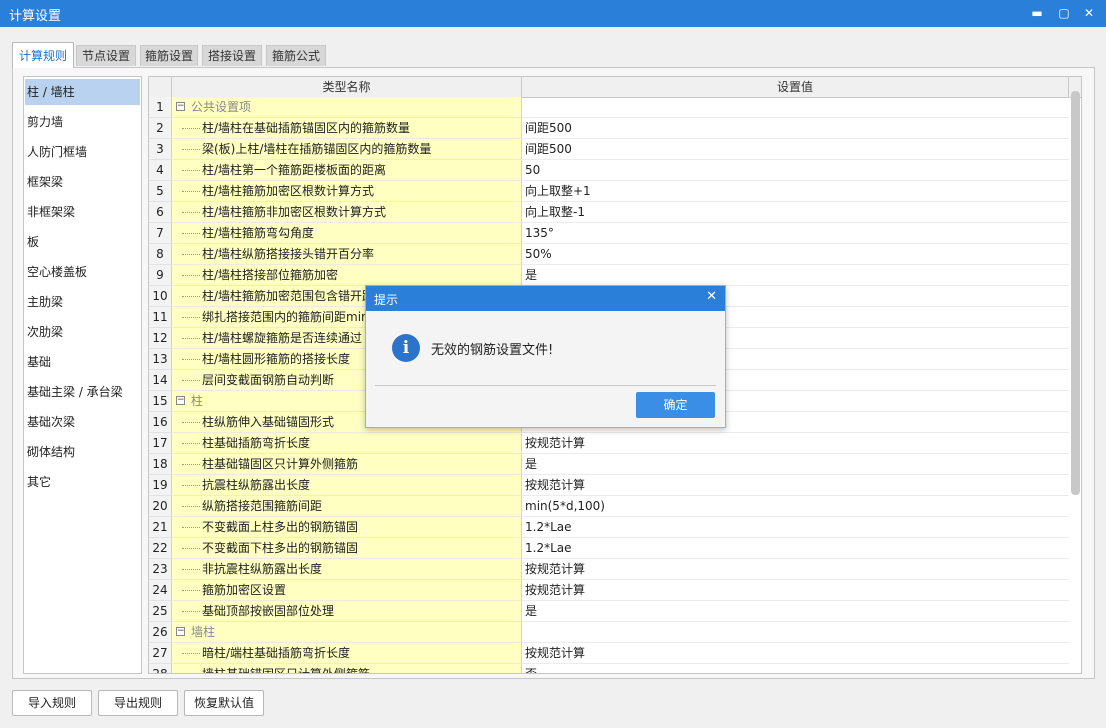 The image size is (1106, 728). I want to click on table-row: 24 箍筋加密区设置 按规范计算, so click(609, 590).